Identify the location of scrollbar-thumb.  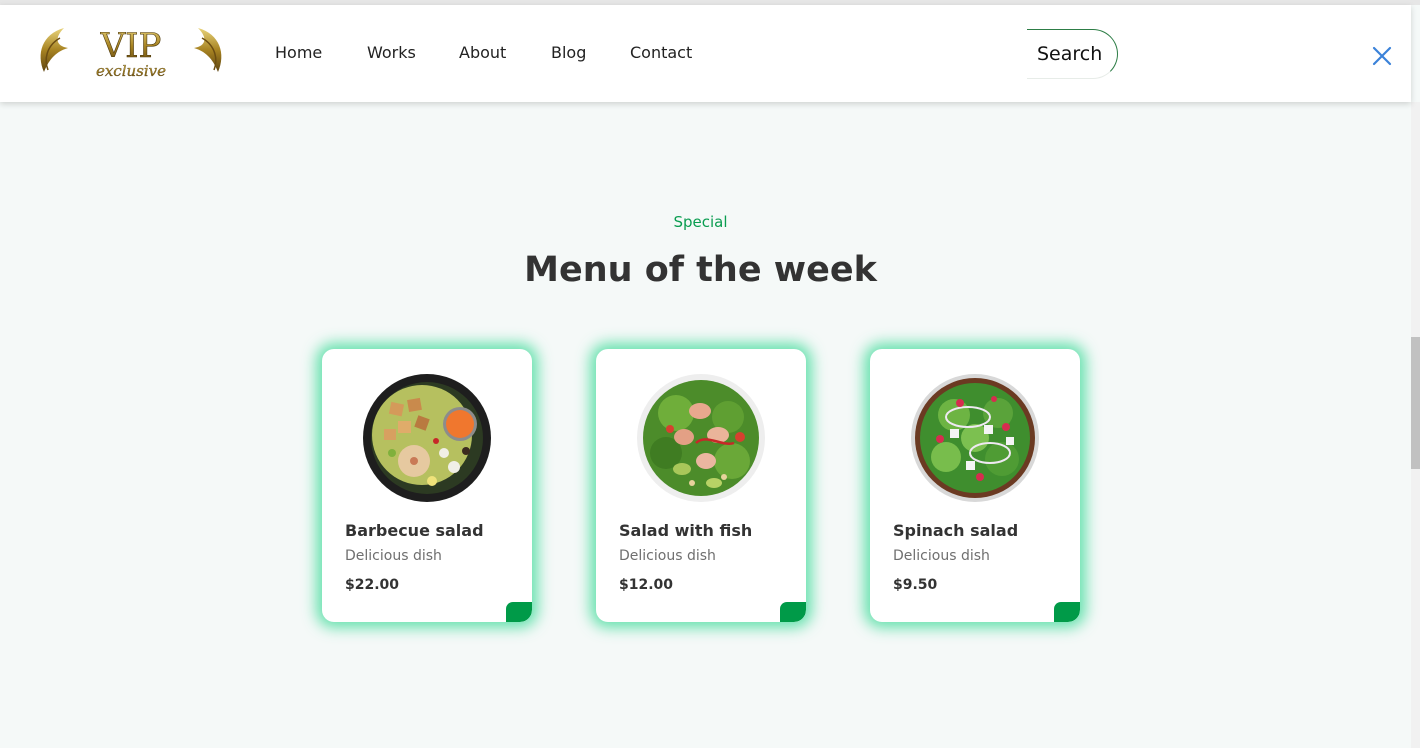
(1415, 403).